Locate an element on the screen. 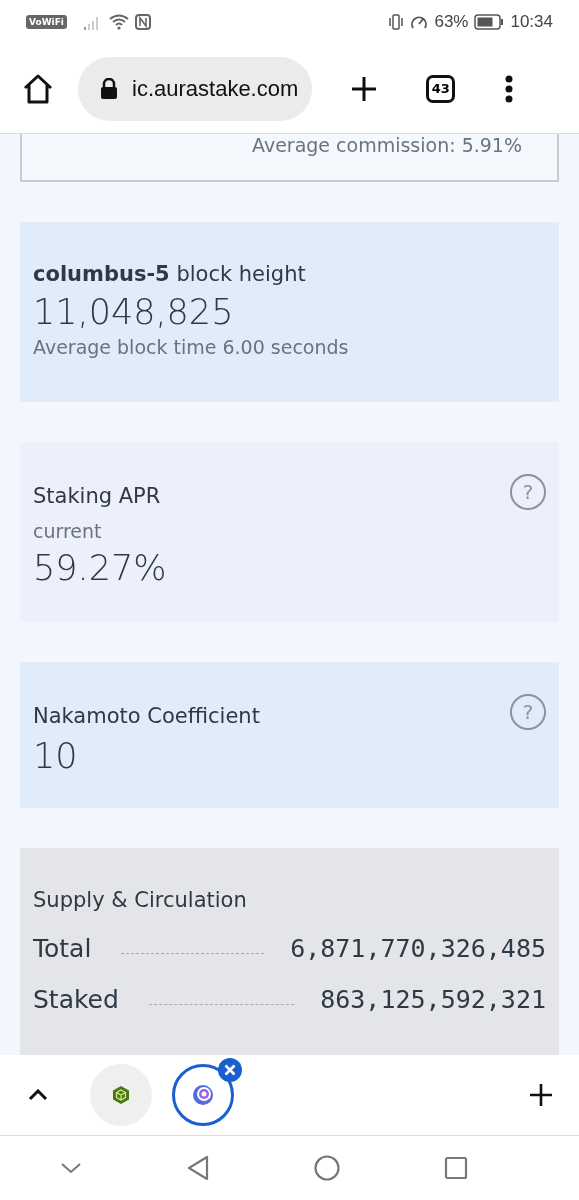 The width and height of the screenshot is (579, 1200). card-title: Staking APR is located at coordinates (97, 495).